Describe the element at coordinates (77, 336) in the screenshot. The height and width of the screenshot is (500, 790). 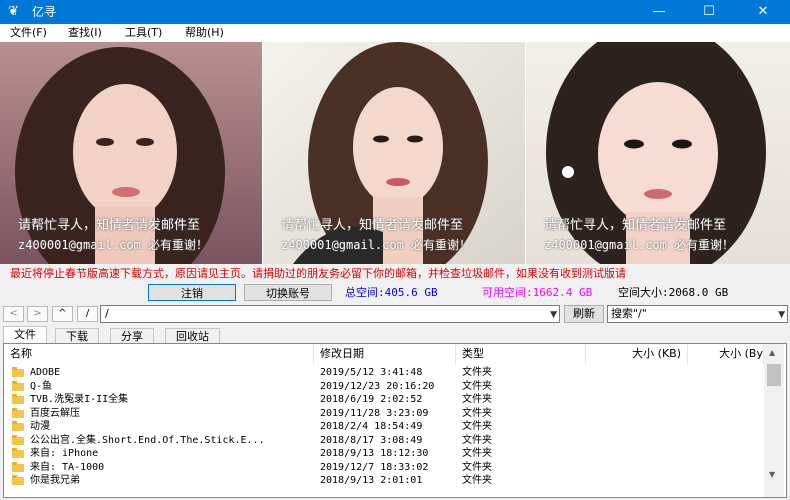
I see `tab-downloads: 下载` at that location.